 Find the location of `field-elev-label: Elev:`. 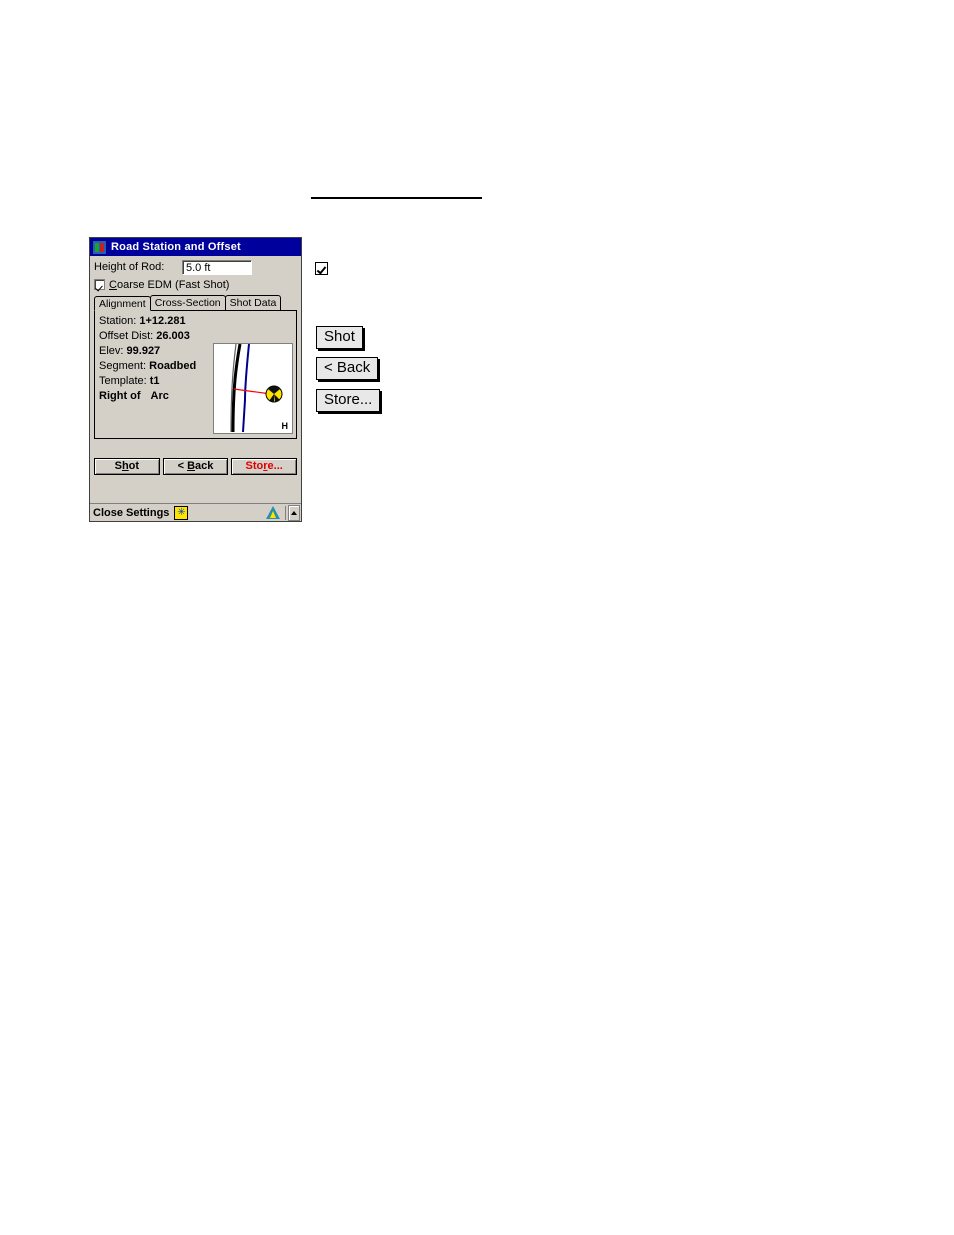

field-elev-label: Elev: is located at coordinates (111, 351).